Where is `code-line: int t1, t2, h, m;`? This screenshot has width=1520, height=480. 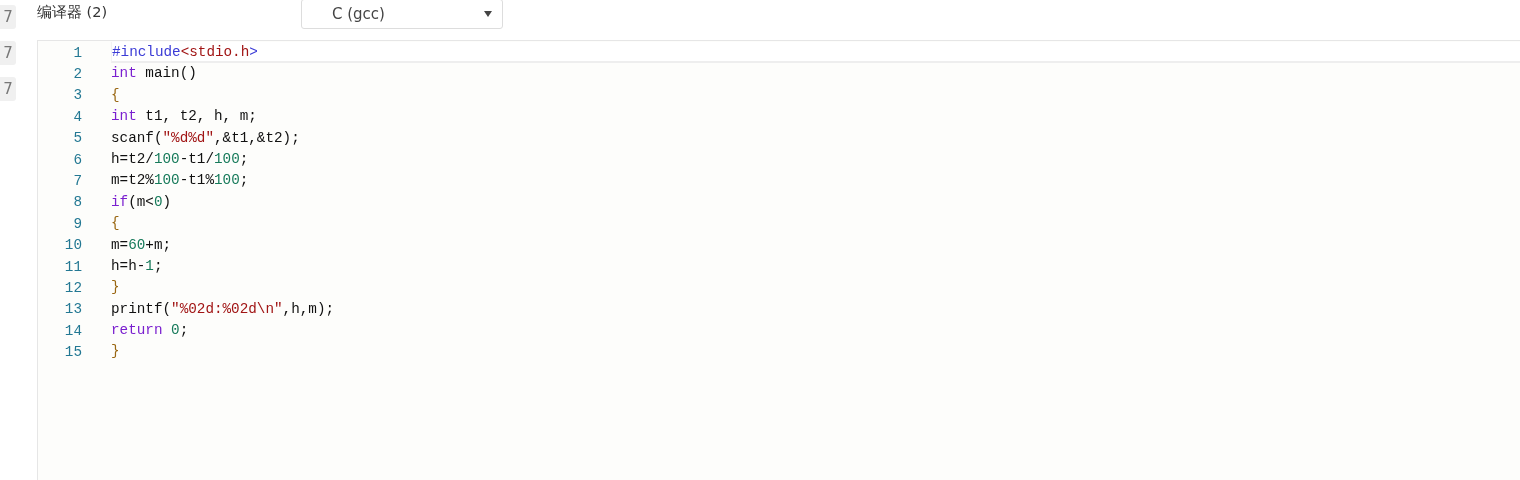 code-line: int t1, t2, h, m; is located at coordinates (184, 117).